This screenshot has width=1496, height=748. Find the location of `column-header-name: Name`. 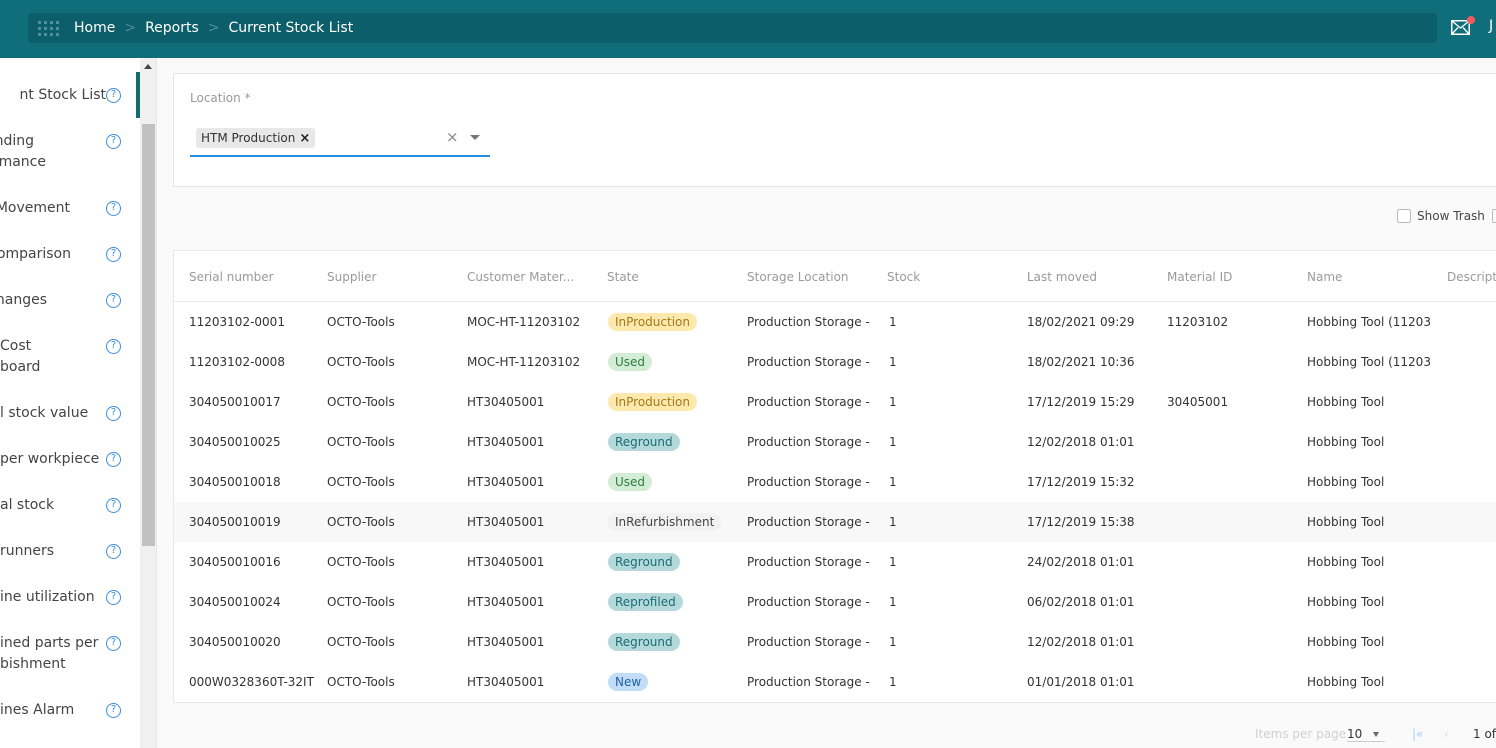

column-header-name: Name is located at coordinates (1324, 277).